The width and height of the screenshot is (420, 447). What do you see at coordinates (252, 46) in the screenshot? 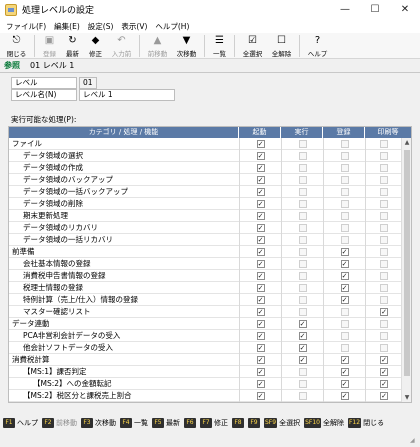
I see `toolbar-button: ☑ 全選択` at bounding box center [252, 46].